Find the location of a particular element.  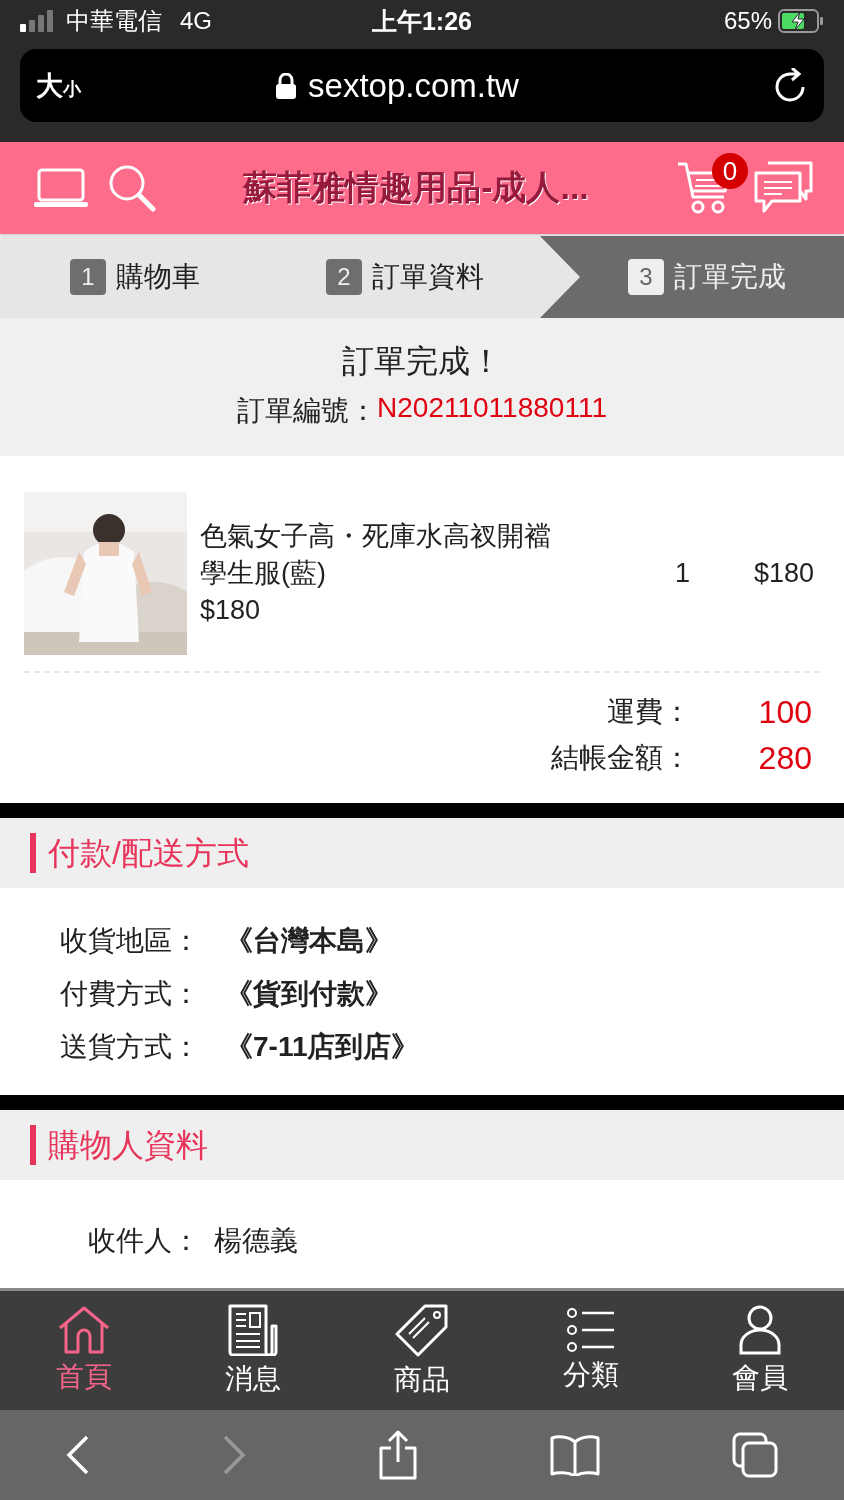

chat-icon is located at coordinates (784, 188).